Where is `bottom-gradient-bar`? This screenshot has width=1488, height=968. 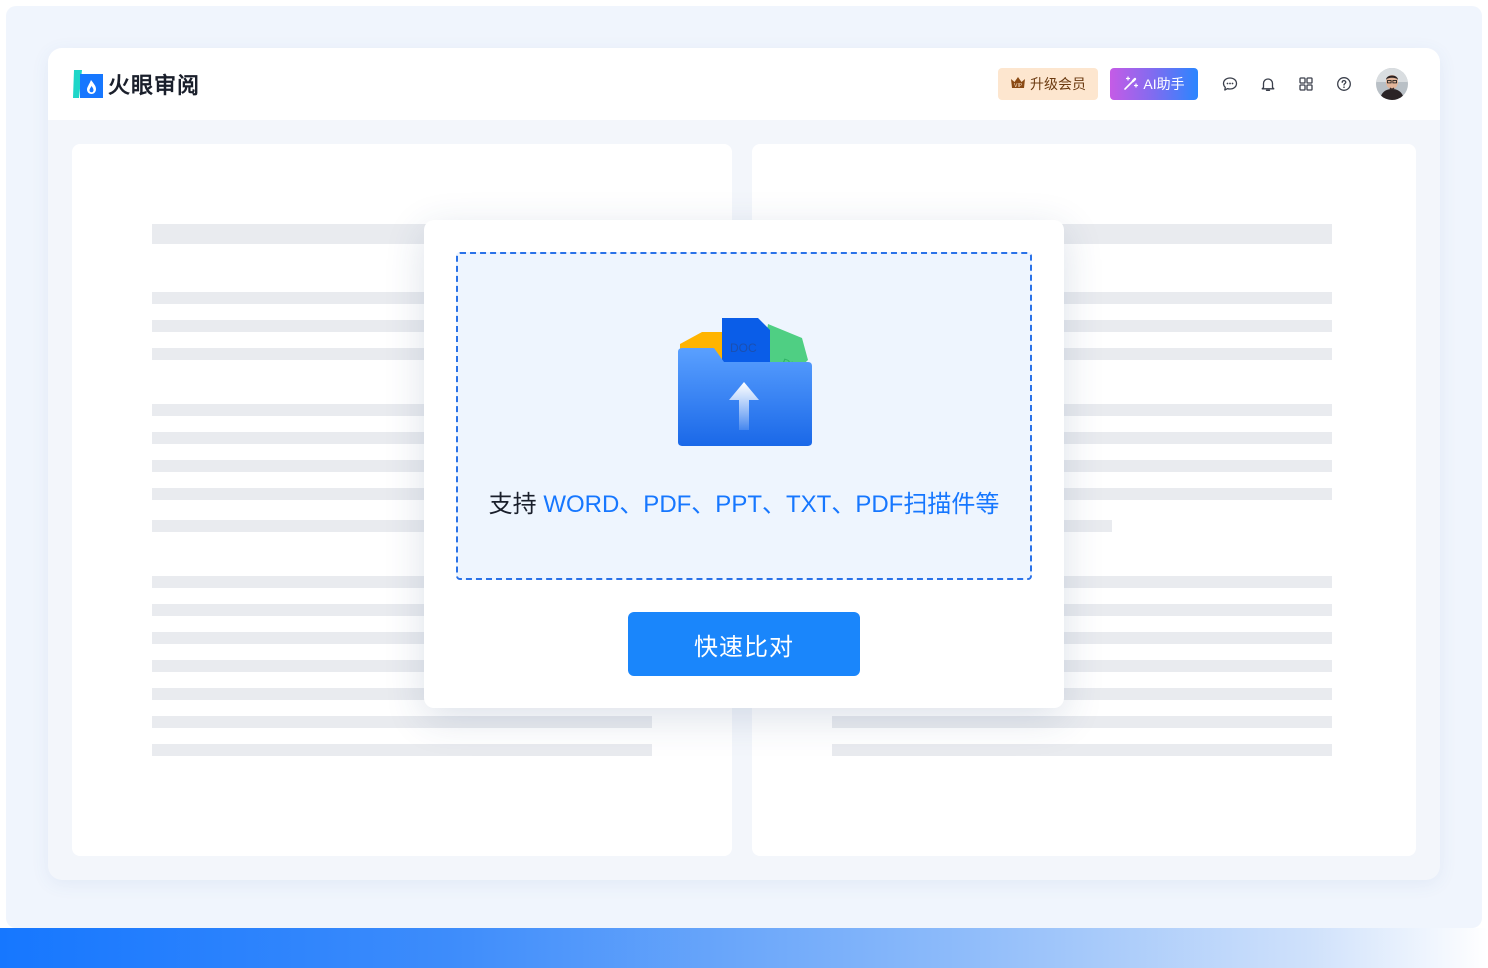
bottom-gradient-bar is located at coordinates (744, 948).